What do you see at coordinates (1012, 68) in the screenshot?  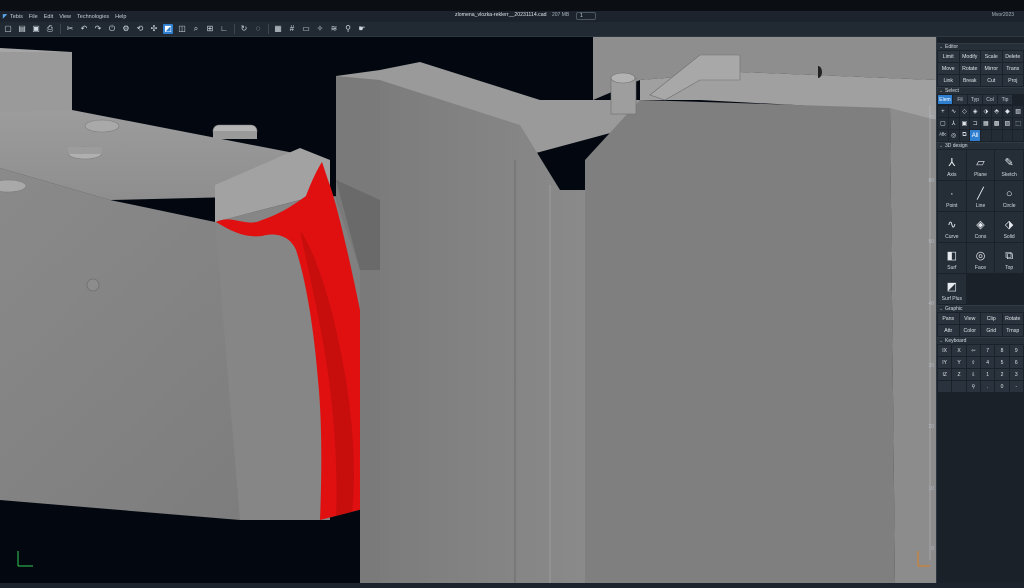 I see `editor-trans-button: Trans` at bounding box center [1012, 68].